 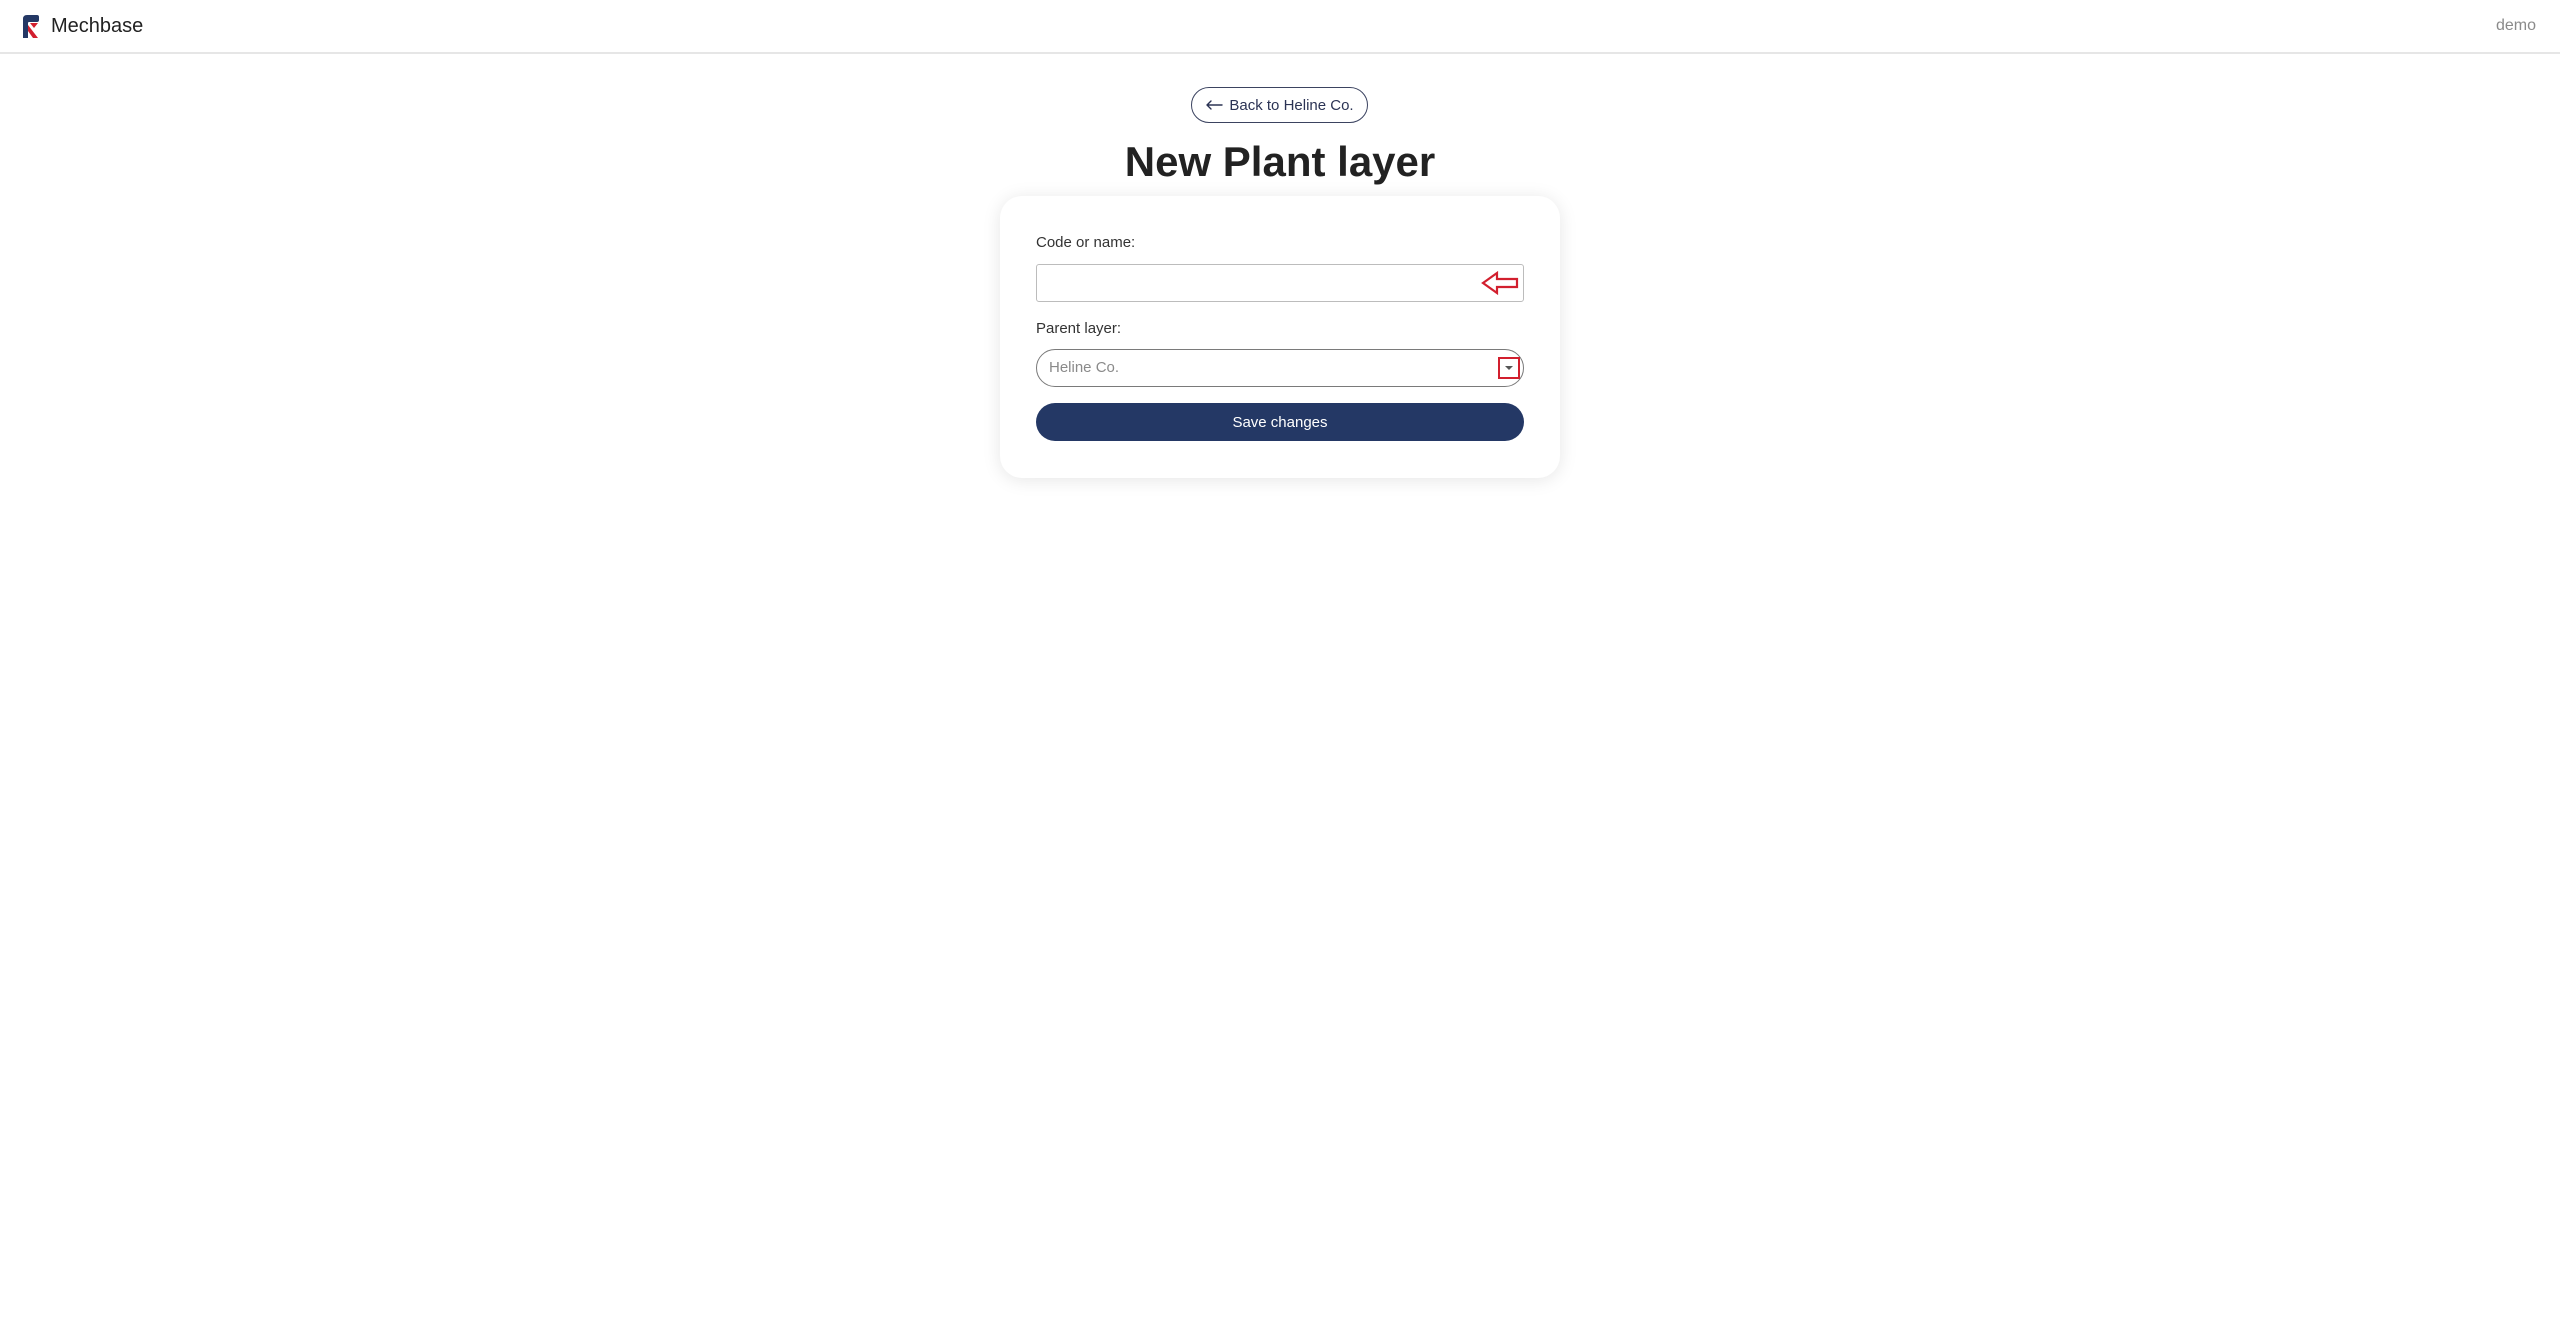 I want to click on parent-layer-label: Parent layer:, so click(x=1079, y=328).